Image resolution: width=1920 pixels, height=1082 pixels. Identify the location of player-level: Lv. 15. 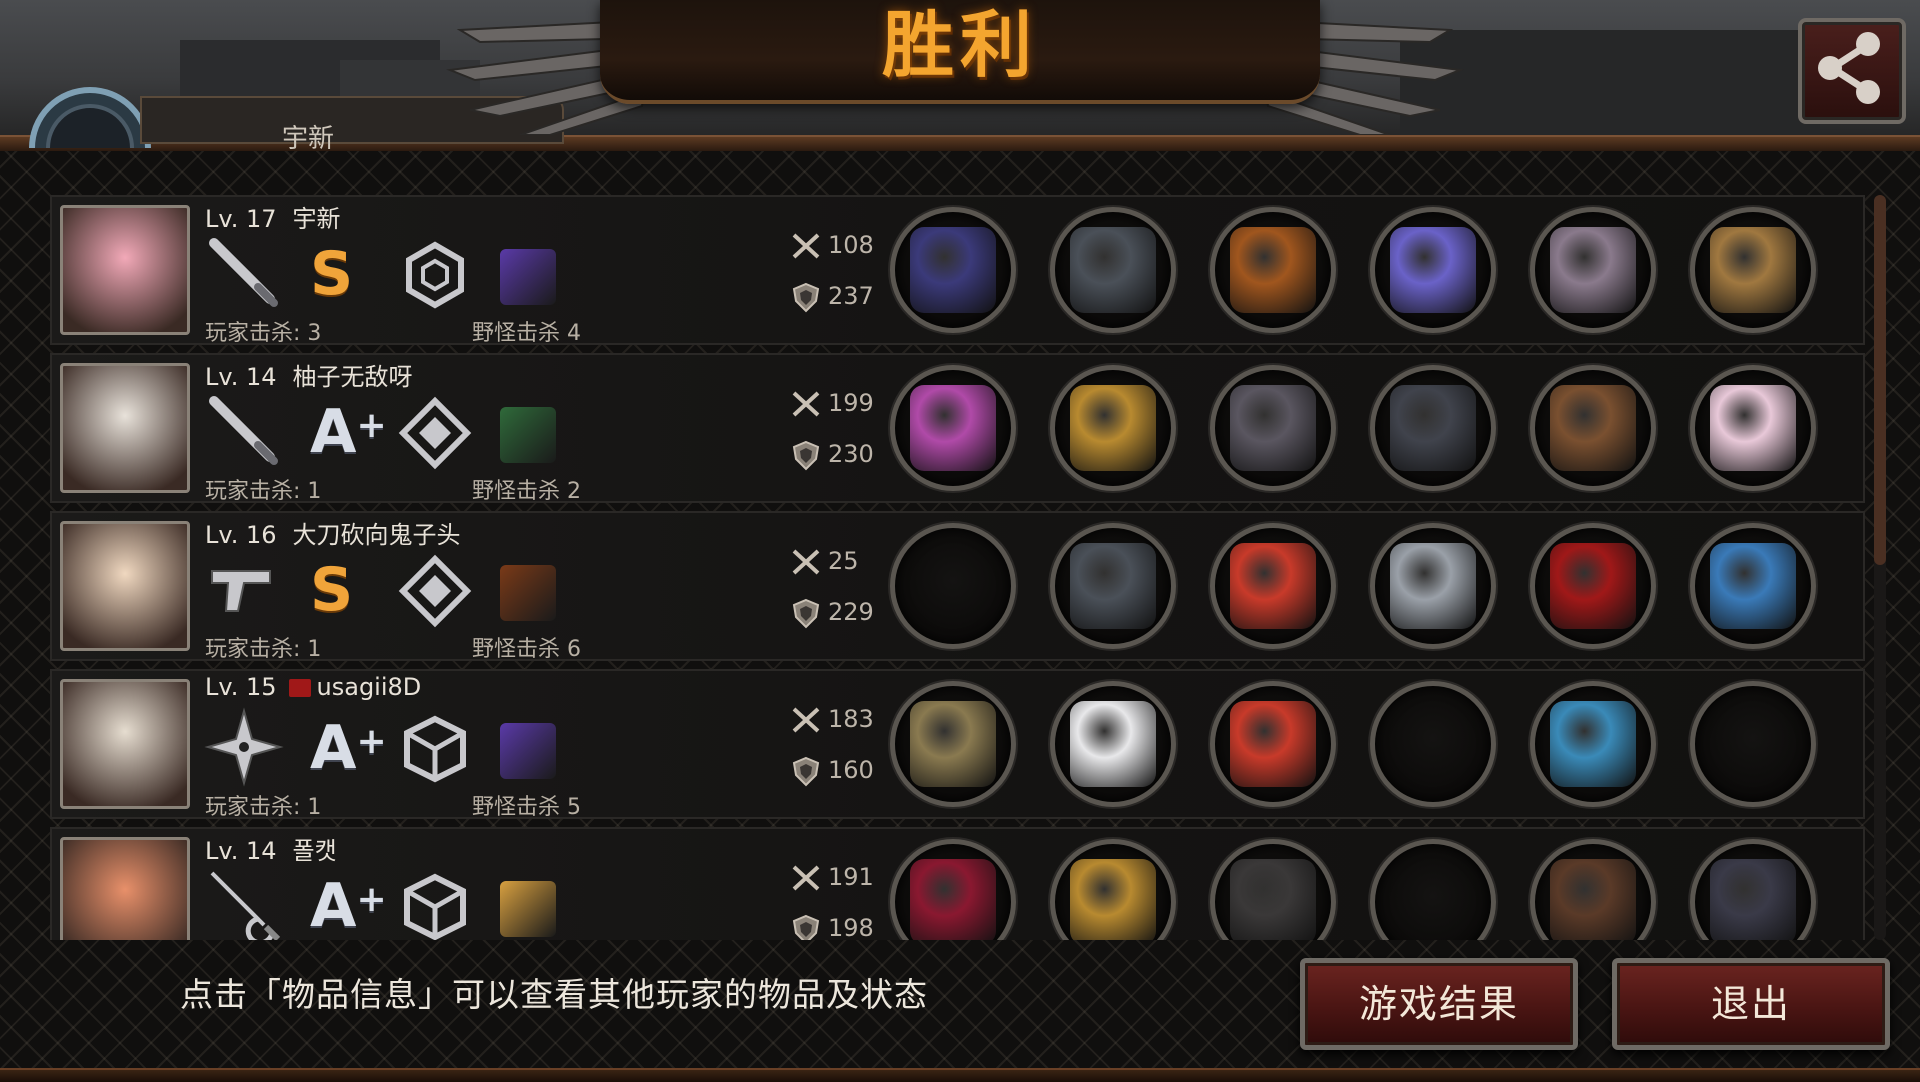
(241, 687).